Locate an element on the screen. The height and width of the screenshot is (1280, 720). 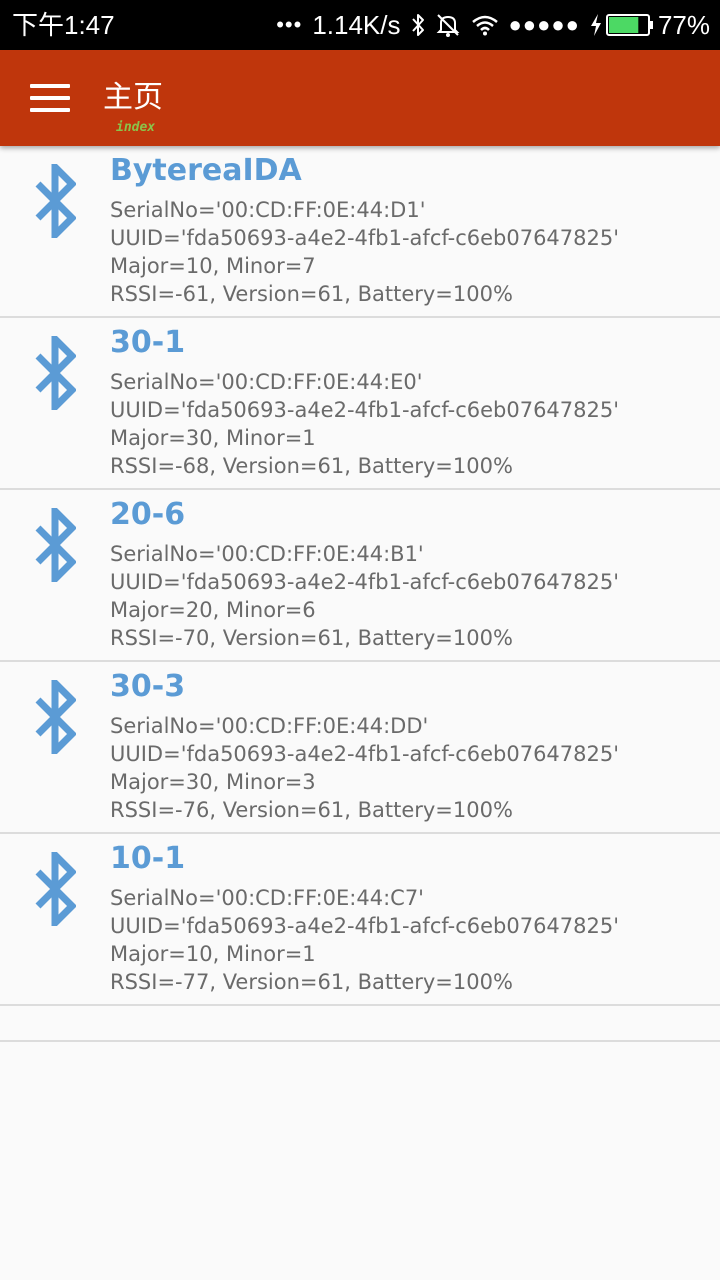
device-name: 30-3 is located at coordinates (148, 686).